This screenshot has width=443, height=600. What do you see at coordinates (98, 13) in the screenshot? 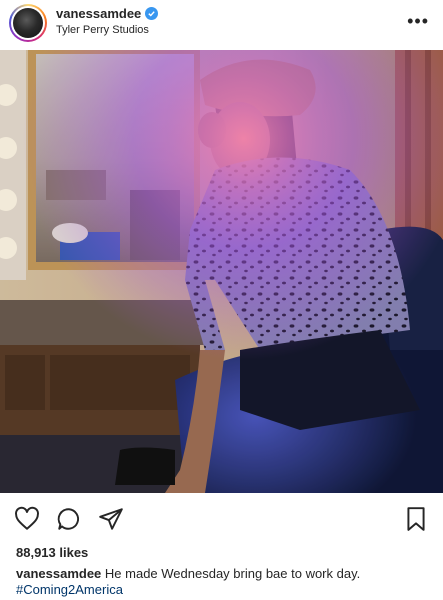
I see `username: vanessamdee` at bounding box center [98, 13].